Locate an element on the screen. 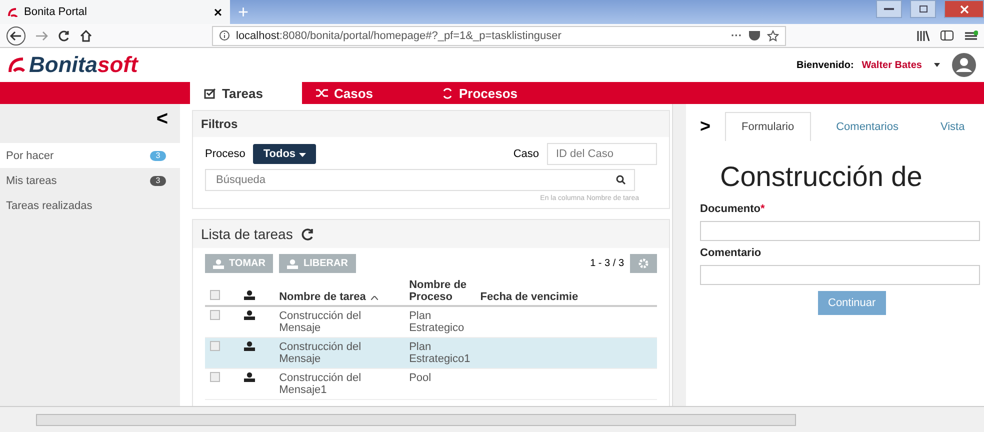  field-label: Documento* is located at coordinates (733, 209).